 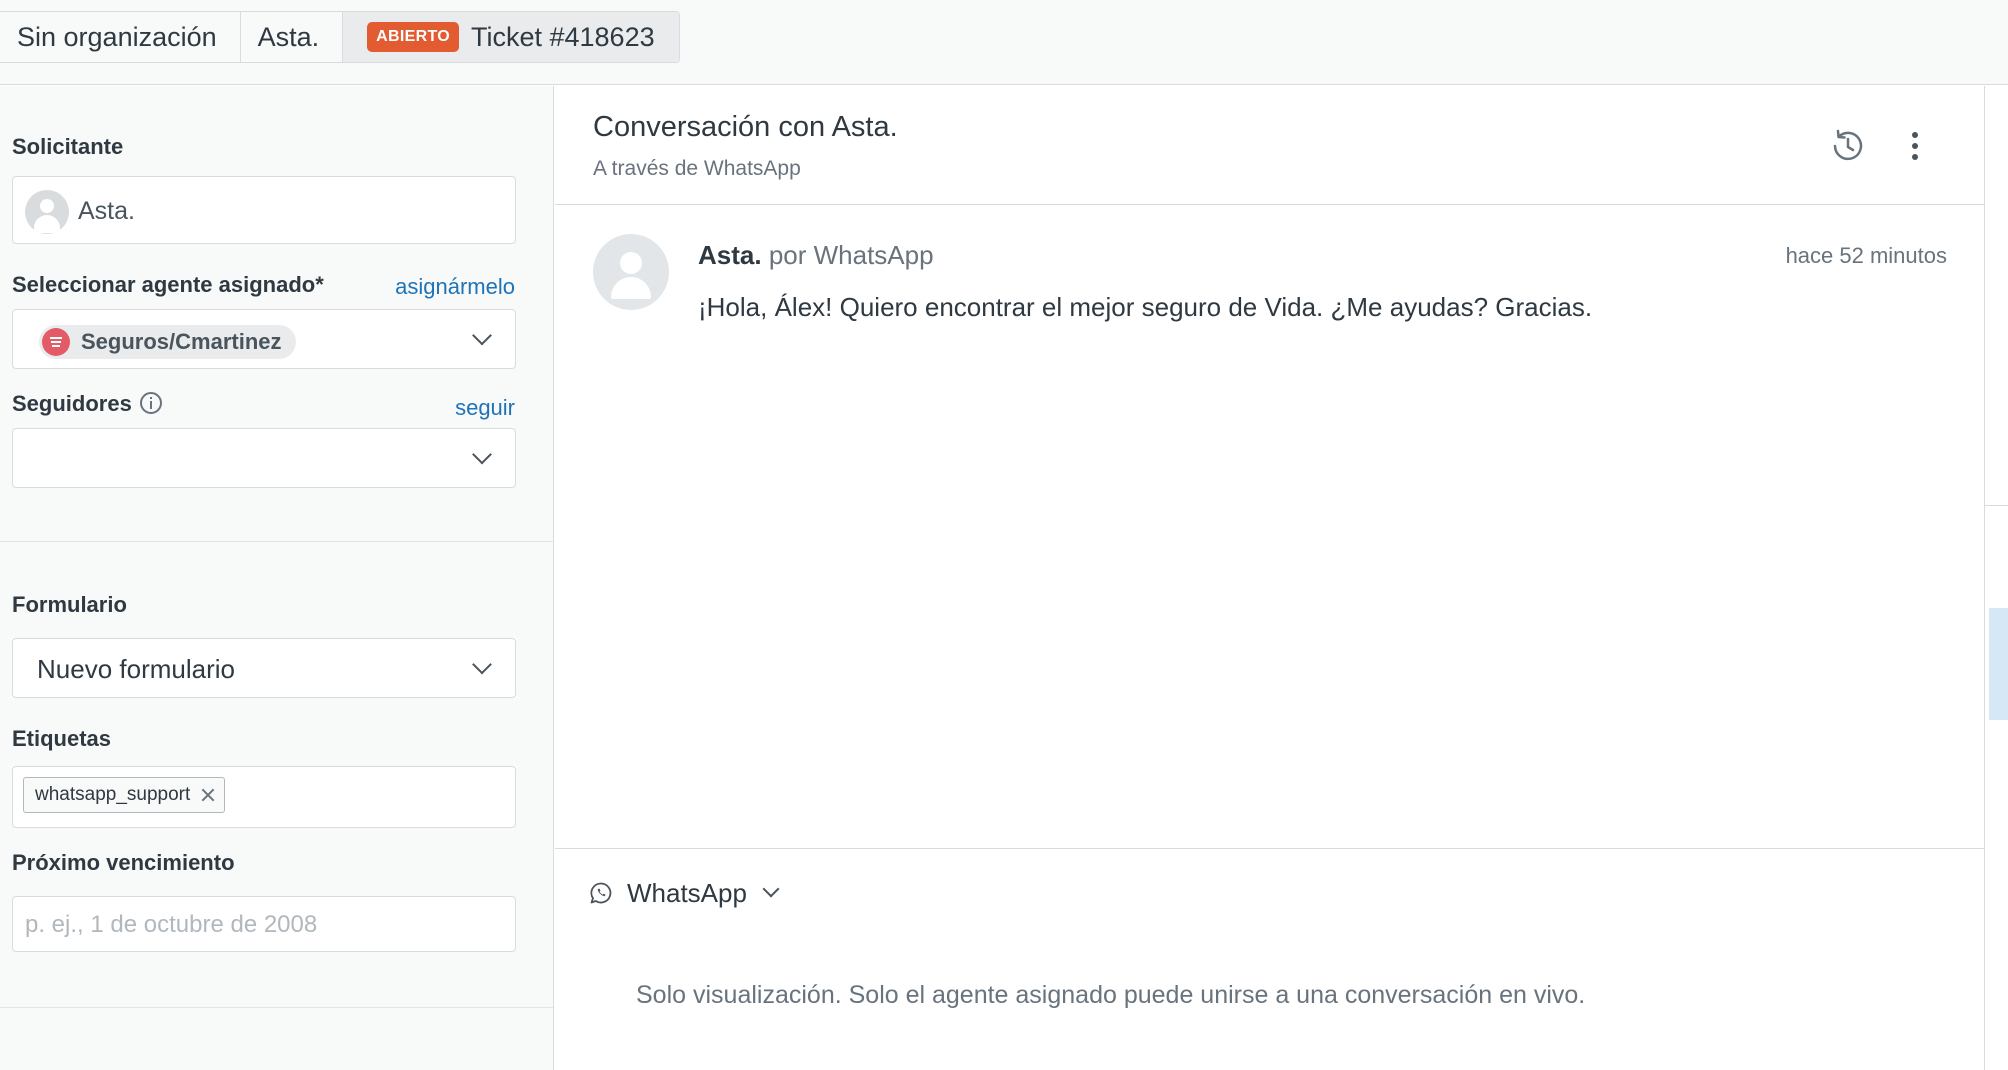 I want to click on assignee-value: Seguros/Cmartinez, so click(x=181, y=341).